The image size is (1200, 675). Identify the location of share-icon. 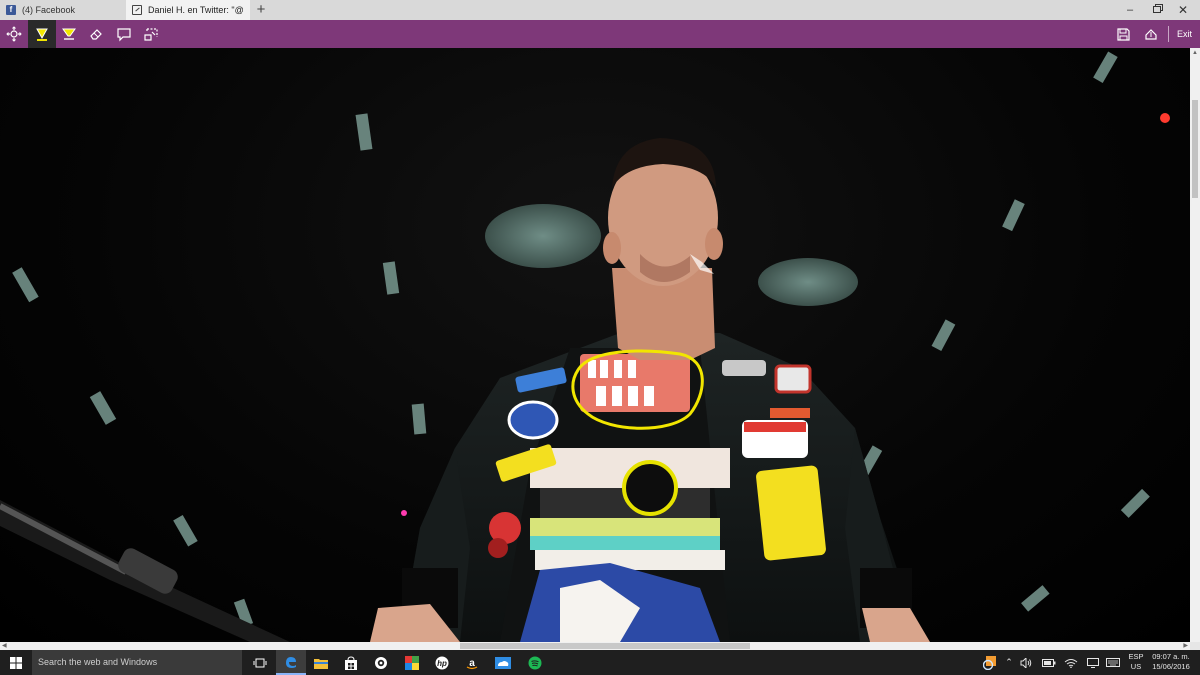
(1151, 34).